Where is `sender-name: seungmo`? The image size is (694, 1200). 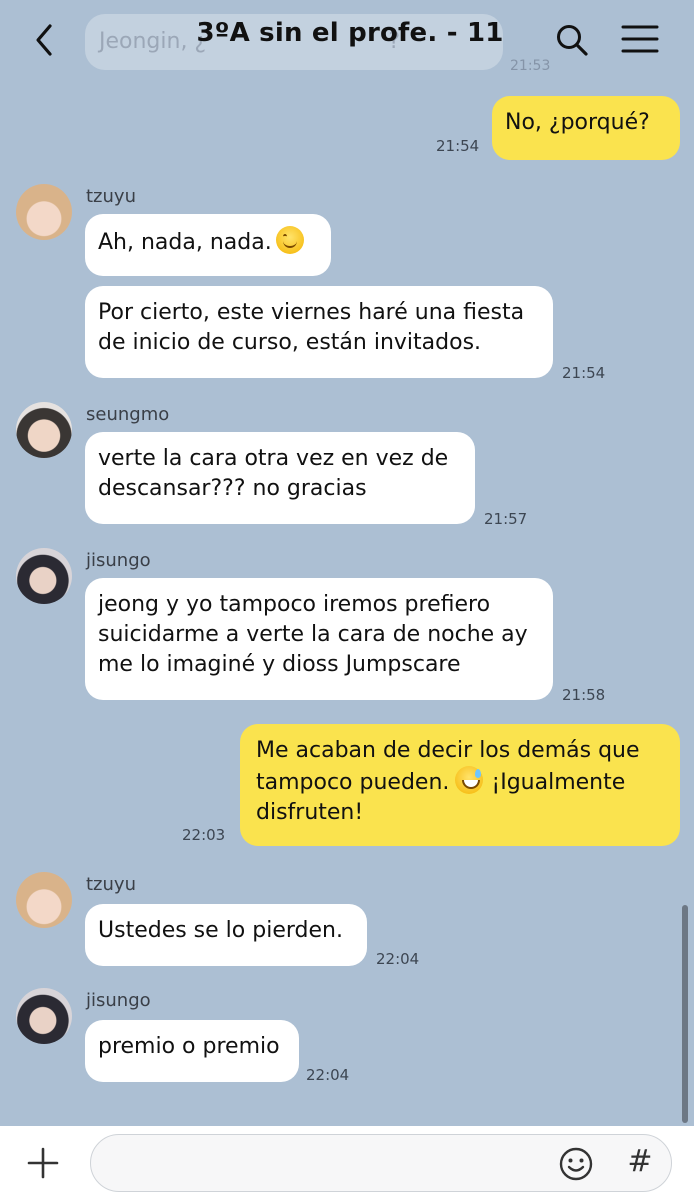
sender-name: seungmo is located at coordinates (128, 414).